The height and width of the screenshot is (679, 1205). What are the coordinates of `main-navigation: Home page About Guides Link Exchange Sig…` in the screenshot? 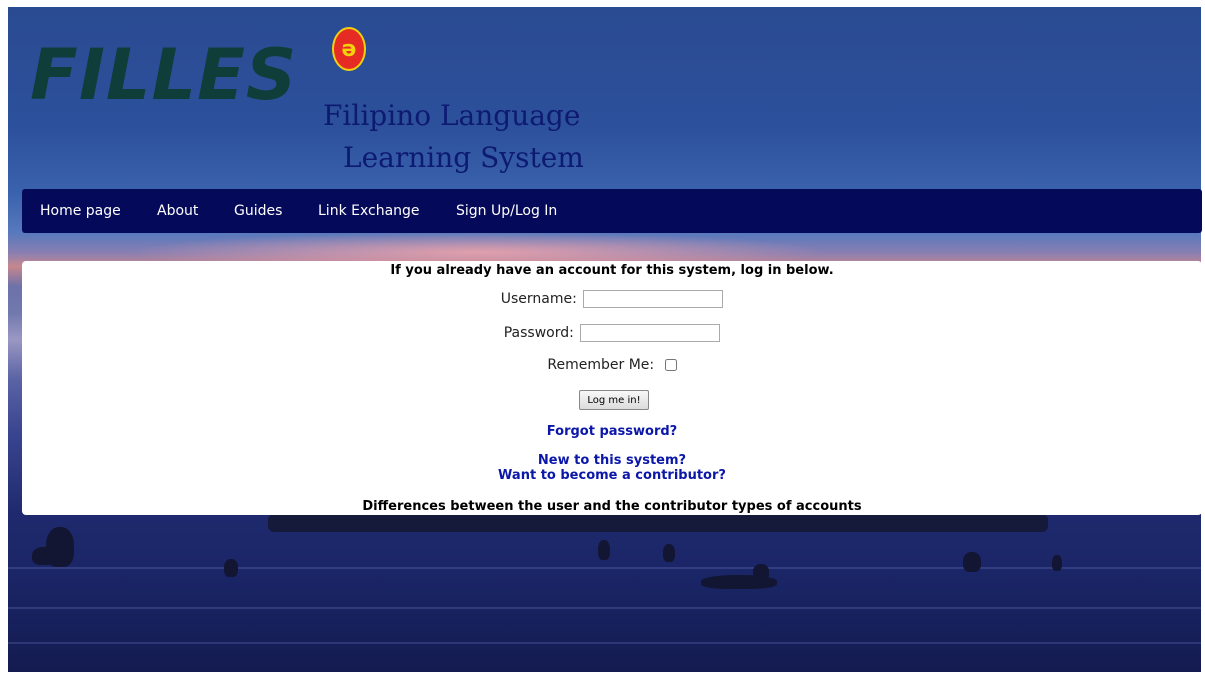 It's located at (612, 211).